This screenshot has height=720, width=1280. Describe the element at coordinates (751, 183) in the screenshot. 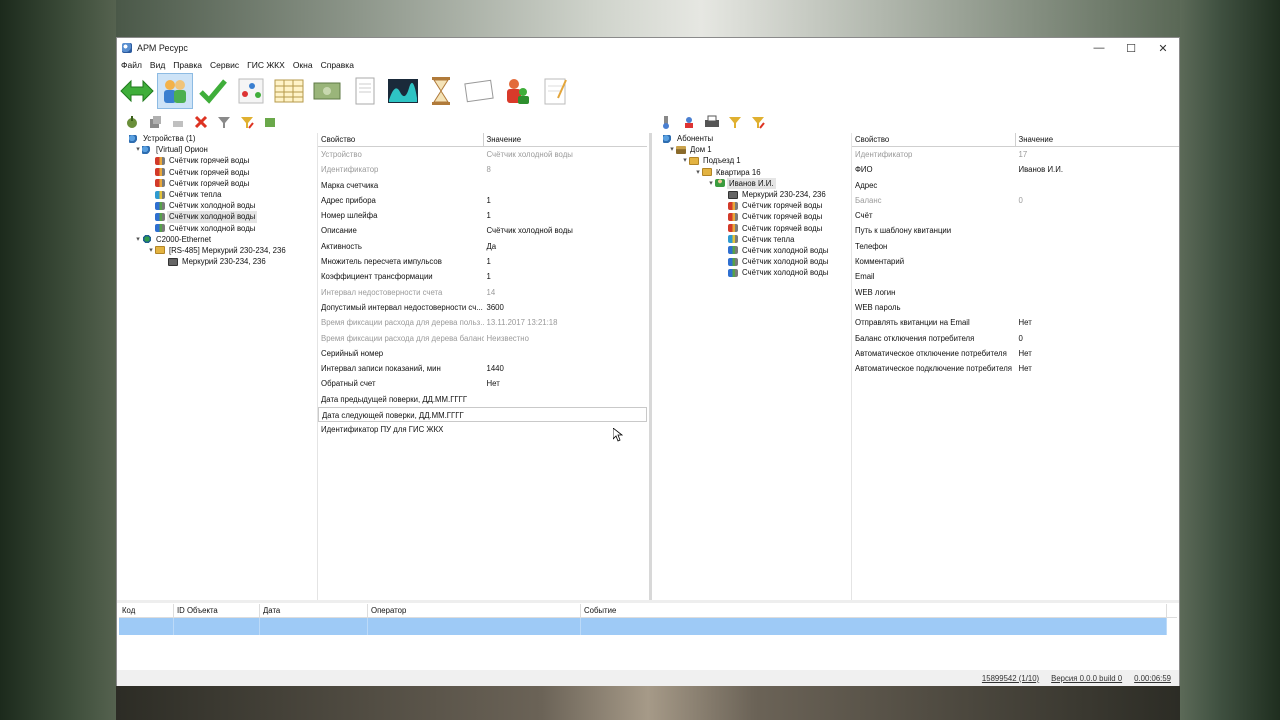

I see `subscriber-tree-item: ▾ Иванов И.И.` at that location.